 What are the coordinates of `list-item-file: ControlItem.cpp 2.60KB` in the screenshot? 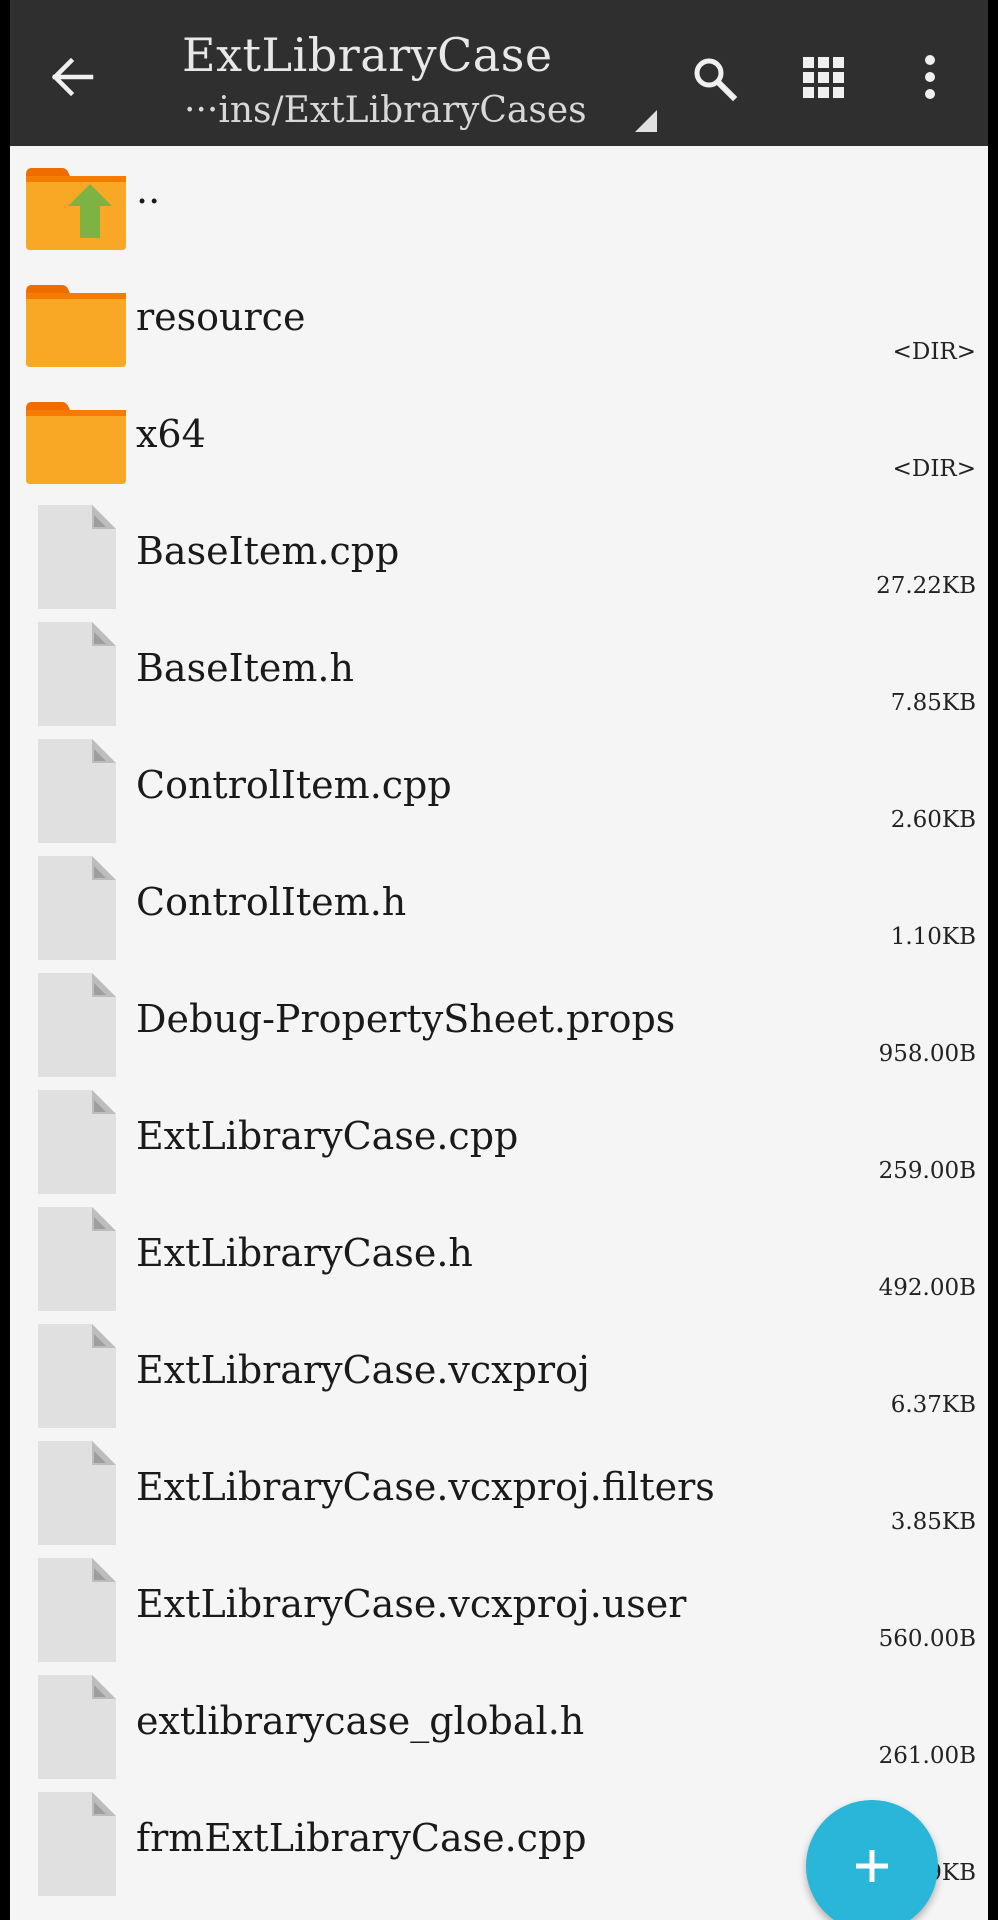 It's located at (499, 789).